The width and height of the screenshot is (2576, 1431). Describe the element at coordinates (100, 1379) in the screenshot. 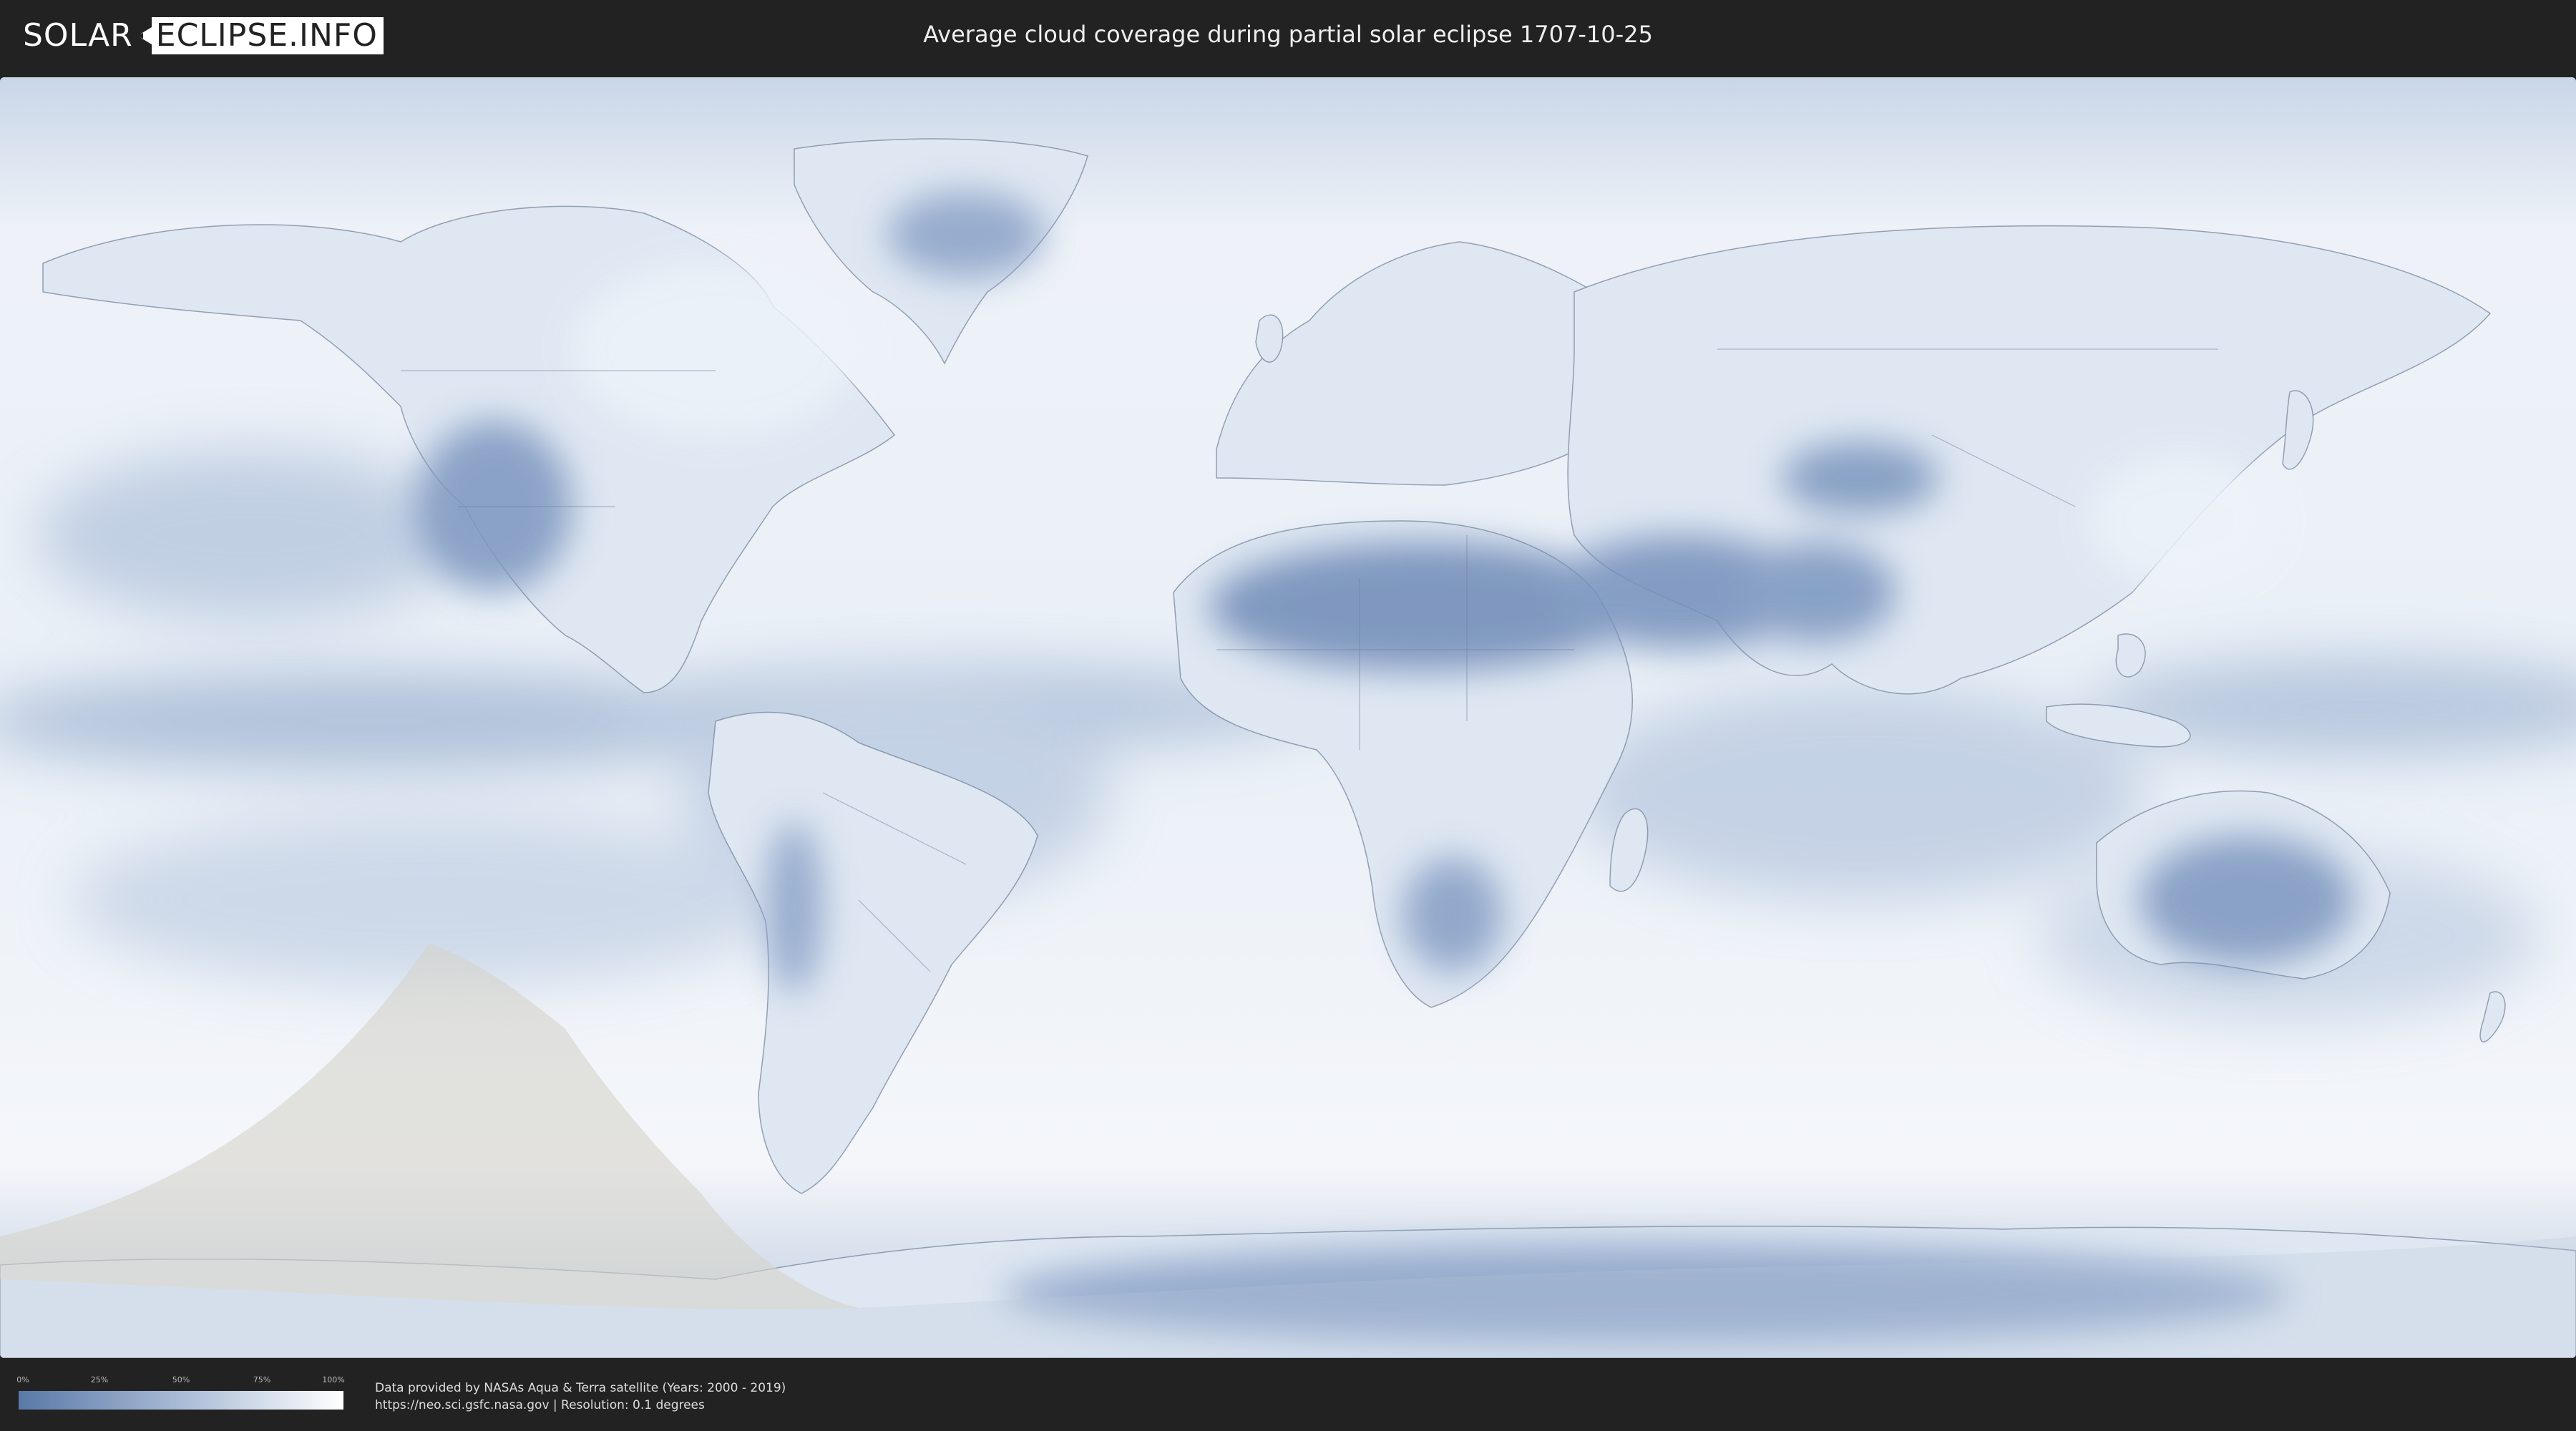

I see `legend-tick-25: 25%` at that location.